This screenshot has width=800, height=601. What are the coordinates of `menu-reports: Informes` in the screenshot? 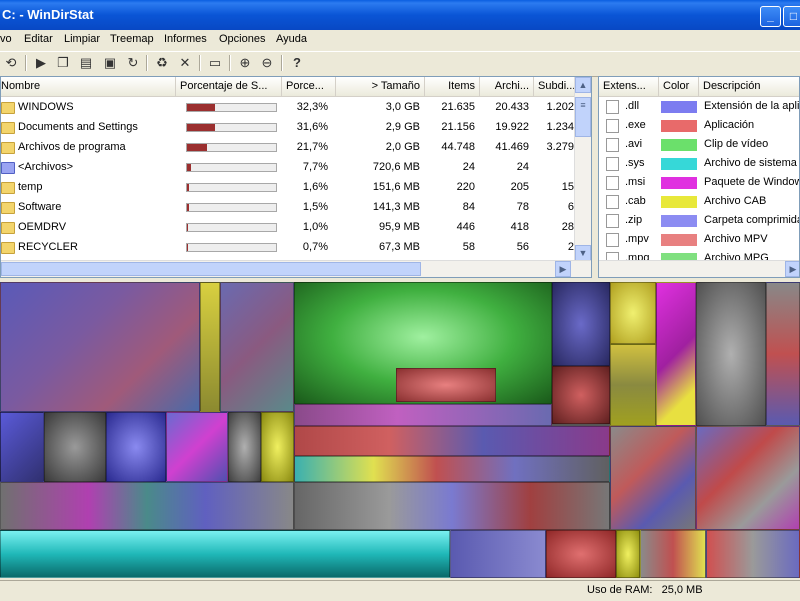 It's located at (185, 39).